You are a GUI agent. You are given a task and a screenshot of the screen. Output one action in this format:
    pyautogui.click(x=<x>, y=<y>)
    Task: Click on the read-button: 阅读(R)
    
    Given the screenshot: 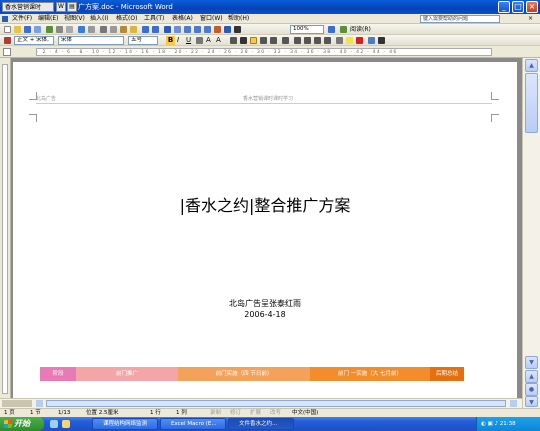 What is the action you would take?
    pyautogui.click(x=360, y=29)
    